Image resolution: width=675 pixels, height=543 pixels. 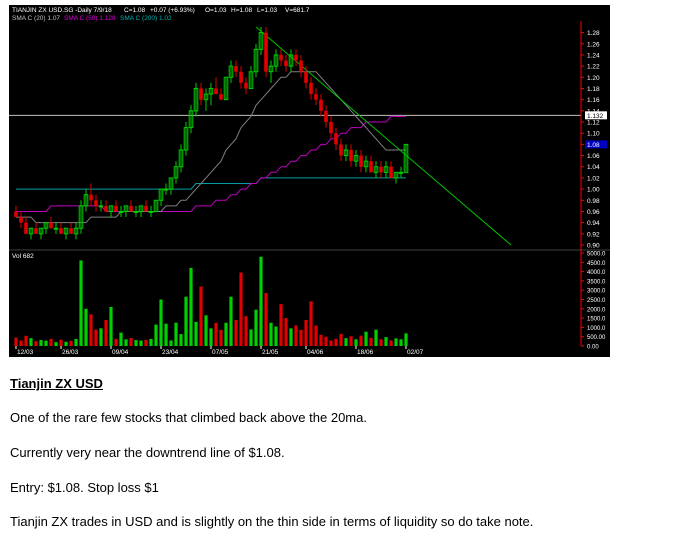 I want to click on x-tick-label: 21/05, so click(x=270, y=352).